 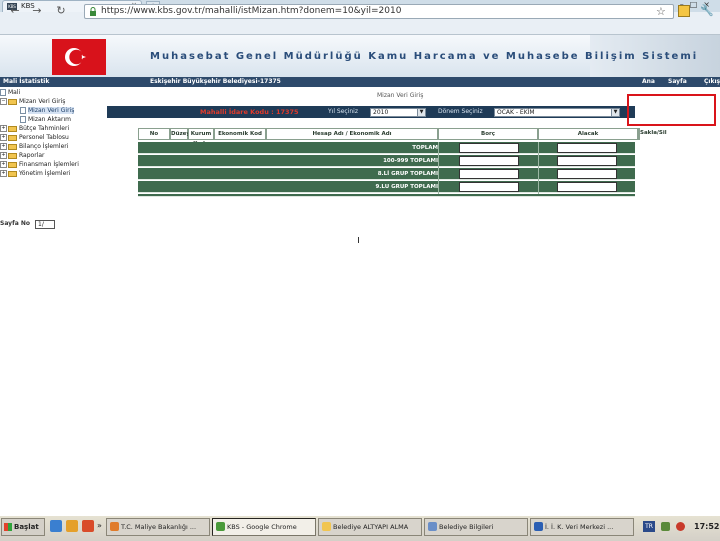 I want to click on tree-label: Bilanço İşlemleri, so click(x=44, y=146).